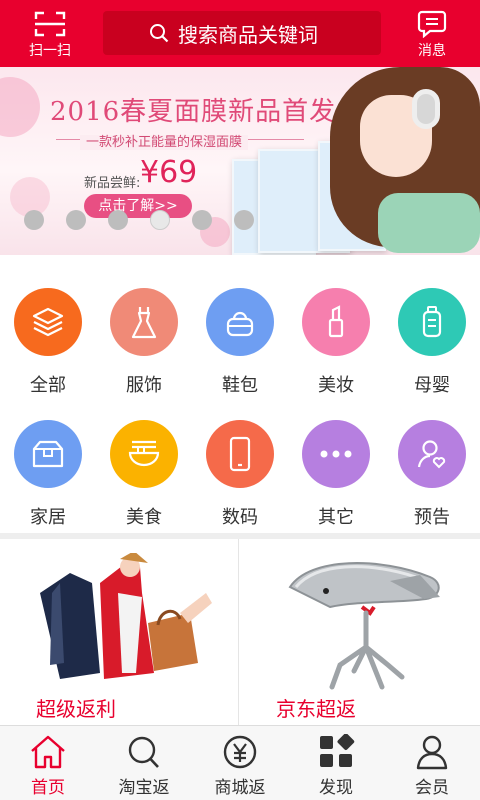 The height and width of the screenshot is (800, 480). Describe the element at coordinates (432, 385) in the screenshot. I see `category-label: 母婴` at that location.